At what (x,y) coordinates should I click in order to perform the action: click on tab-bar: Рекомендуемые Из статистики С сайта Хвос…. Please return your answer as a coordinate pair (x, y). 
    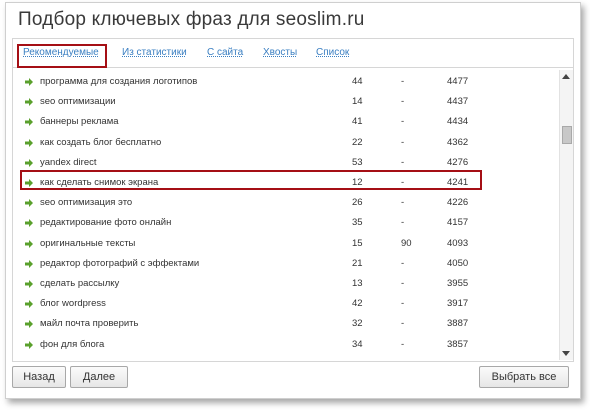
    Looking at the image, I should click on (293, 53).